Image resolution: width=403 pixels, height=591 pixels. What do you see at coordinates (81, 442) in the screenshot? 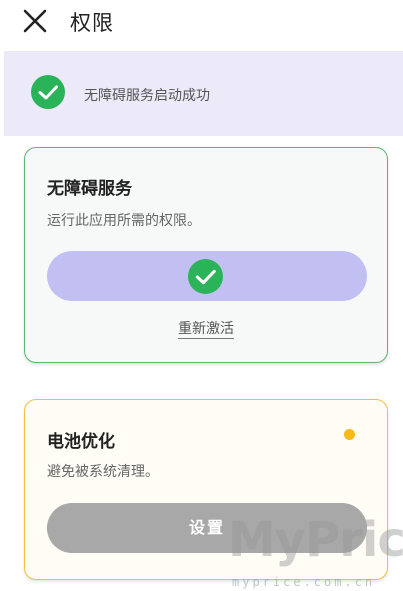
I see `battery-card-title: 电池优化` at bounding box center [81, 442].